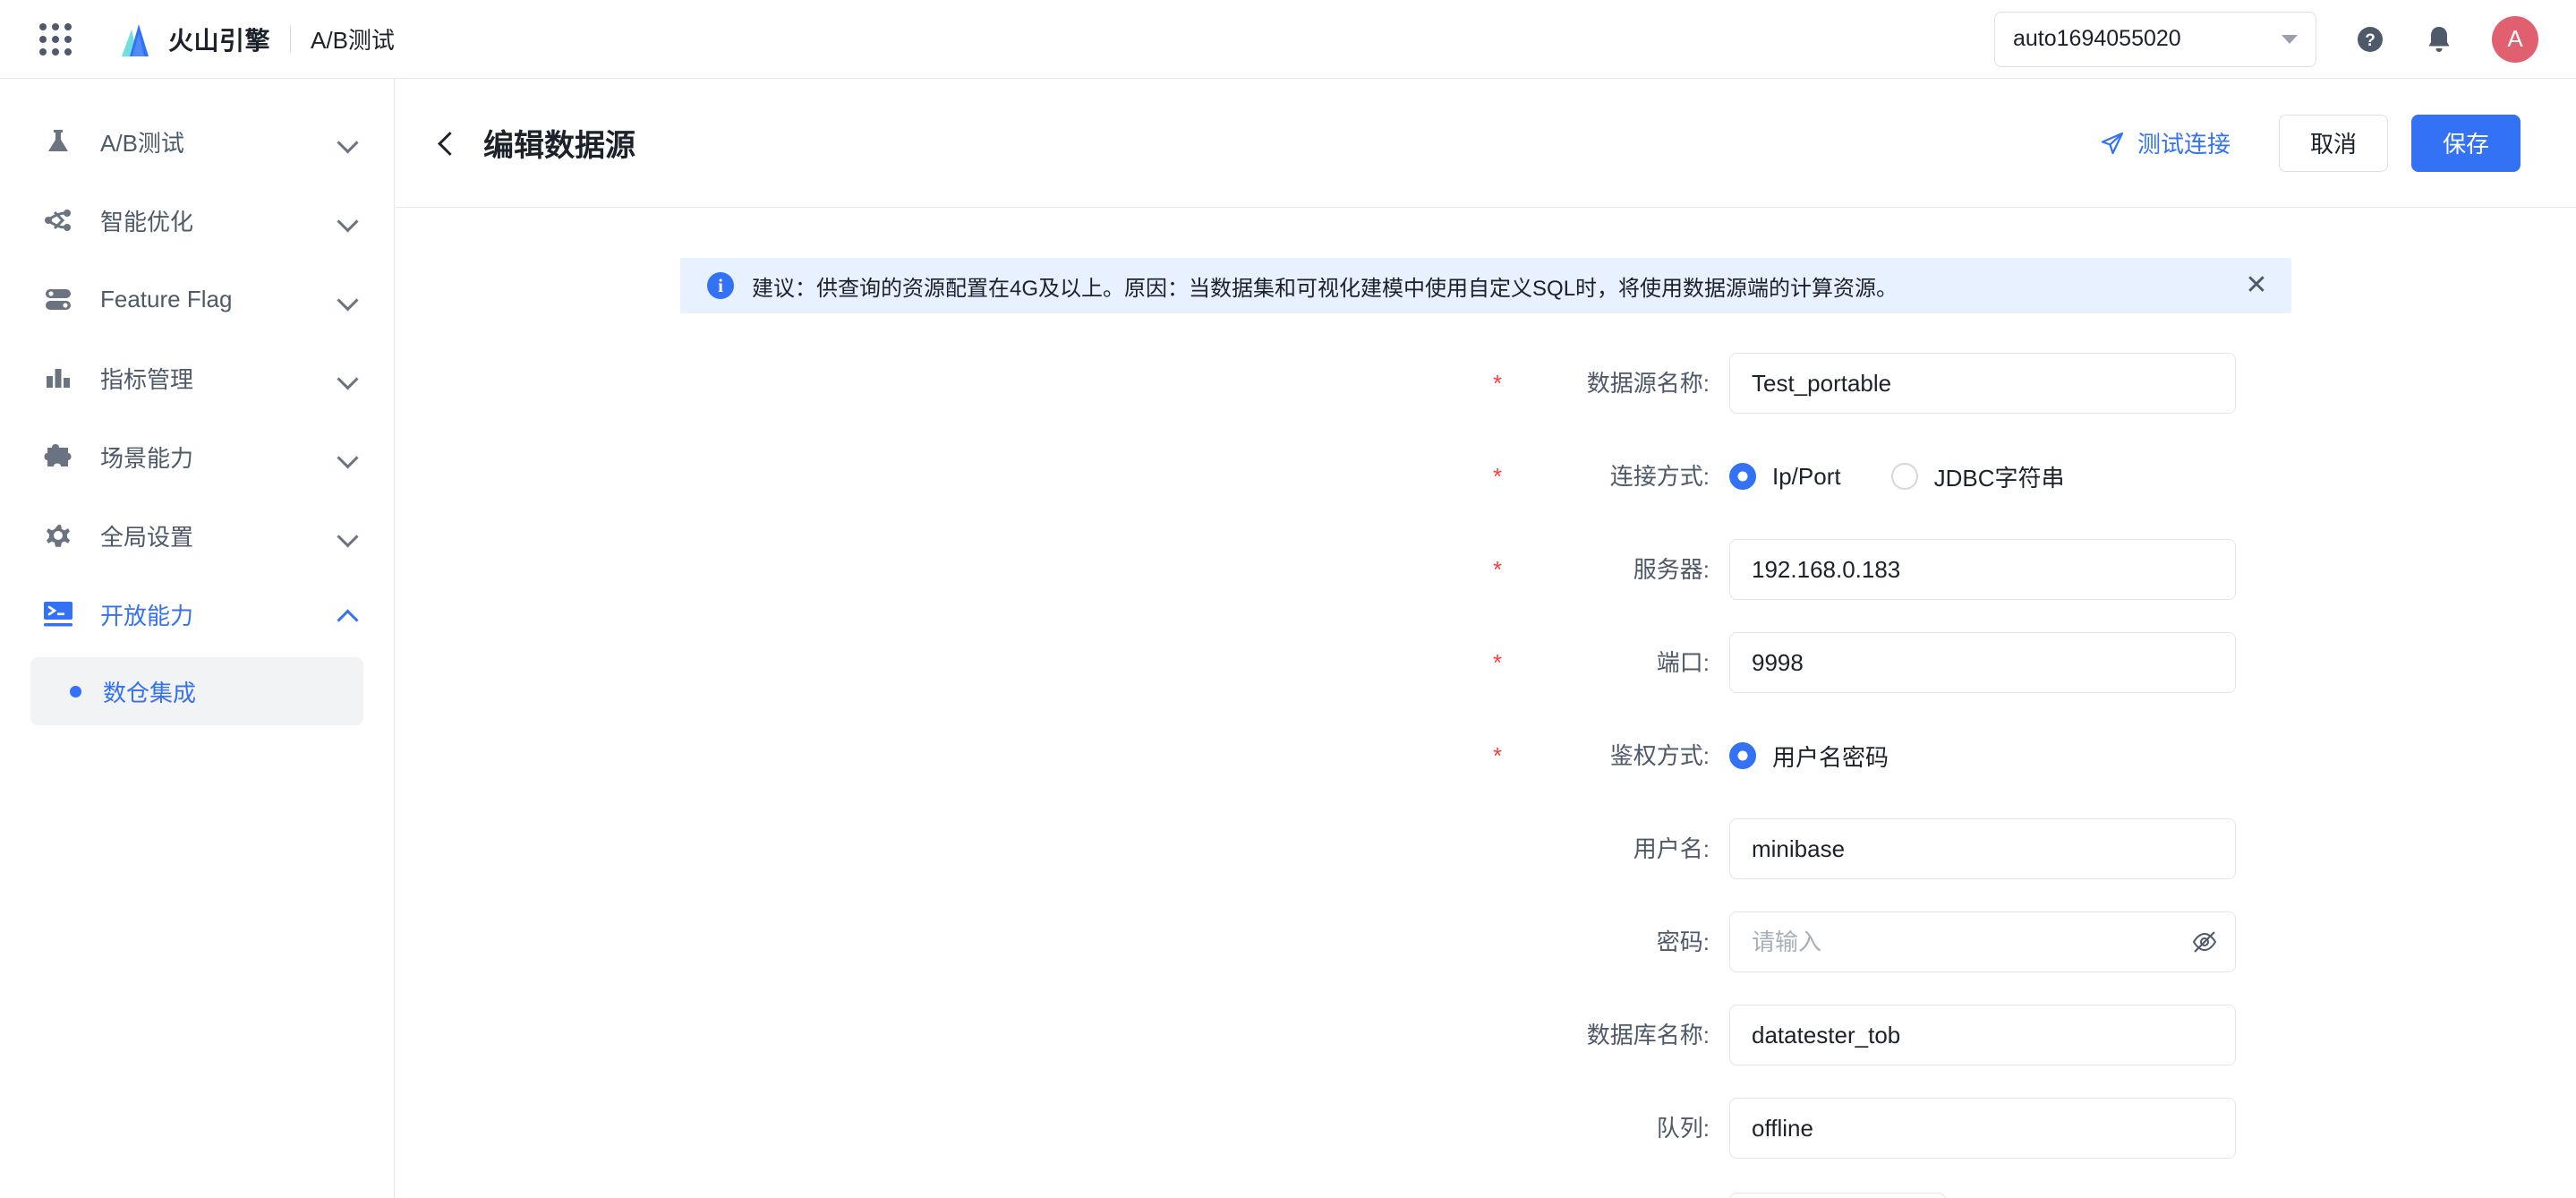 The height and width of the screenshot is (1198, 2576). What do you see at coordinates (219, 40) in the screenshot?
I see `brand-name: 火山引擎` at bounding box center [219, 40].